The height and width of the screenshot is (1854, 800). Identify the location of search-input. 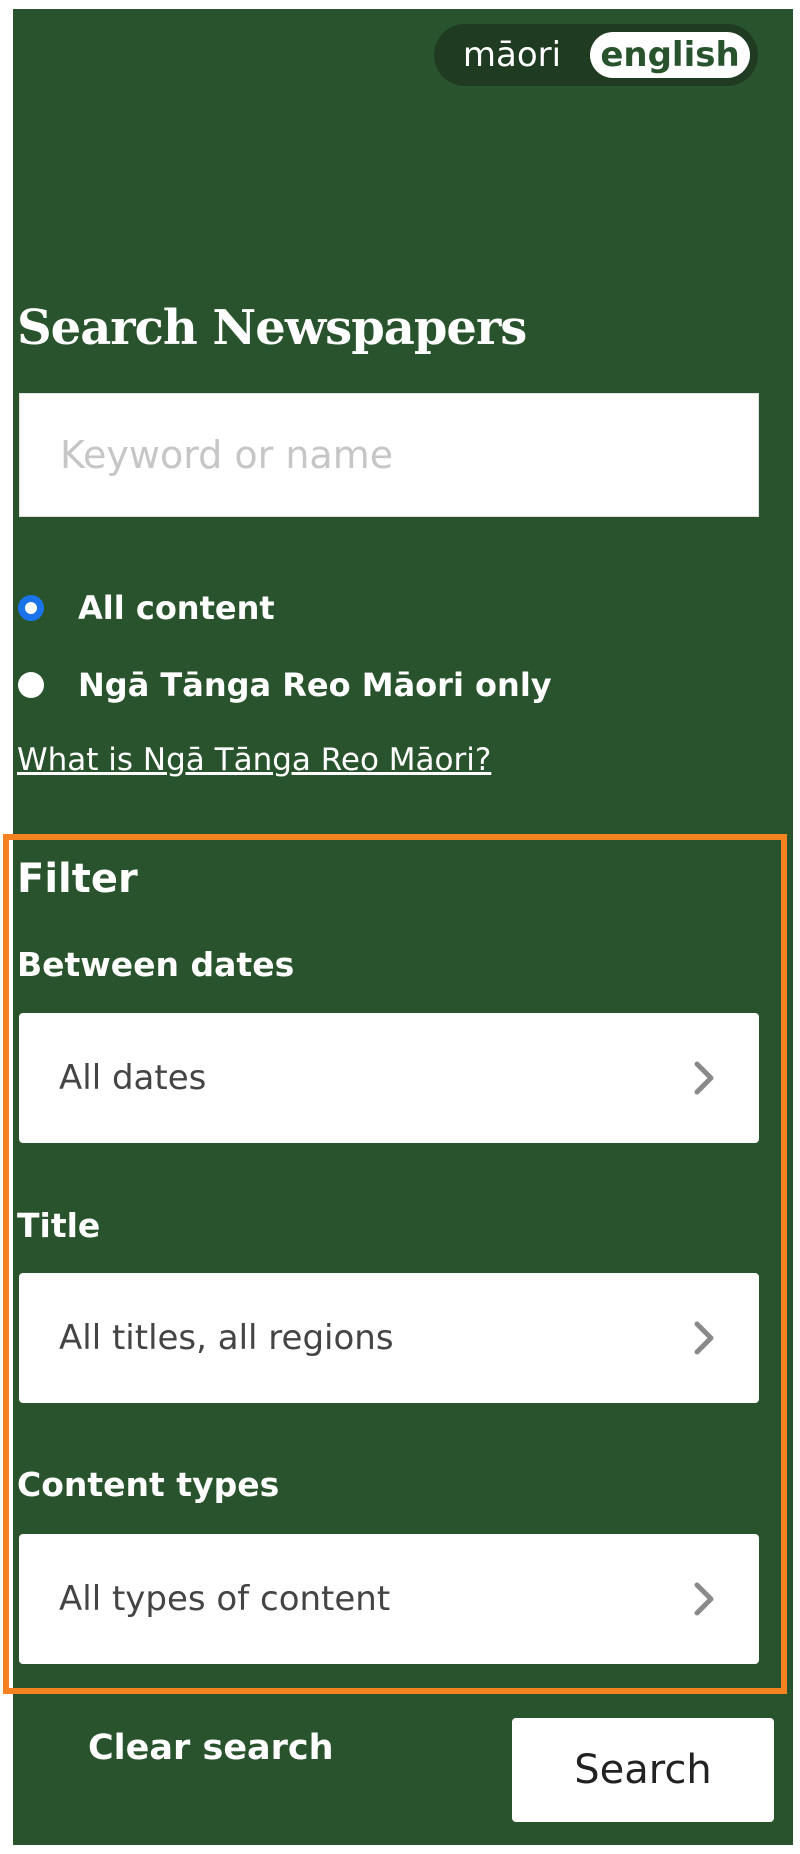
(389, 455).